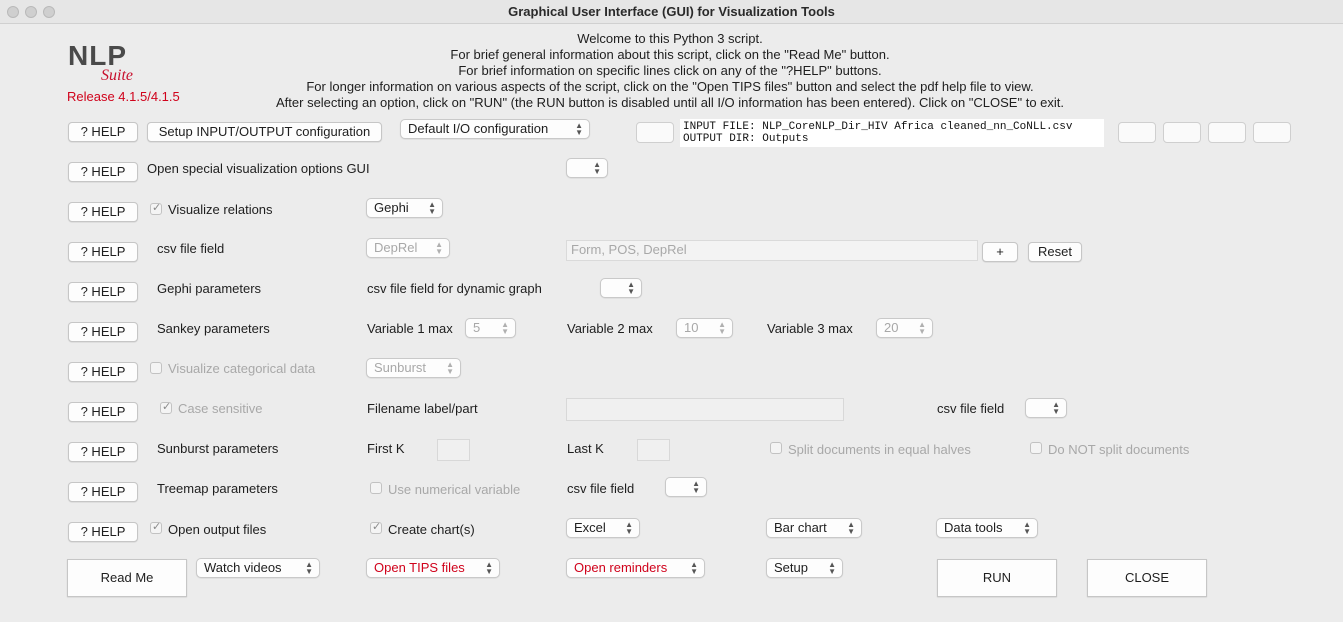 The width and height of the screenshot is (1343, 622). I want to click on data-tools-select: Data tools ▲ ▼, so click(987, 528).